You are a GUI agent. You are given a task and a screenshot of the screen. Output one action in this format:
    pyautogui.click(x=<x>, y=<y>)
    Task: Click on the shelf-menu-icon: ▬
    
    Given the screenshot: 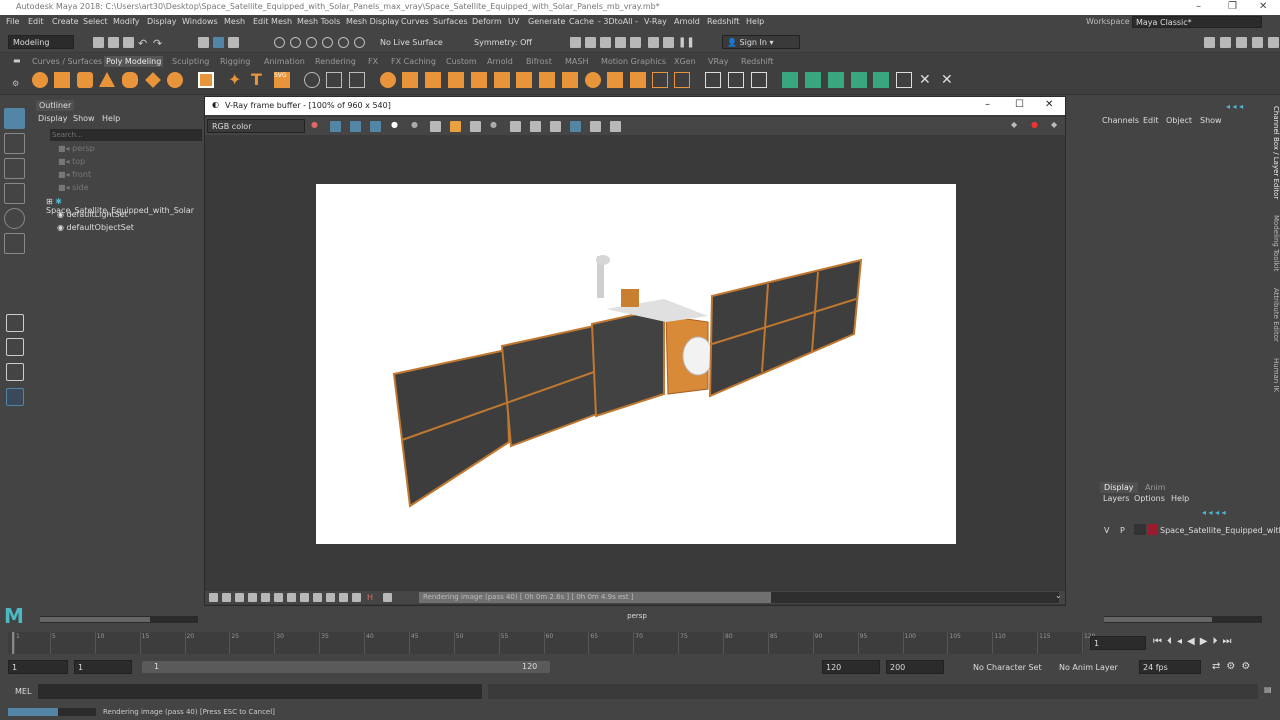 What is the action you would take?
    pyautogui.click(x=17, y=60)
    